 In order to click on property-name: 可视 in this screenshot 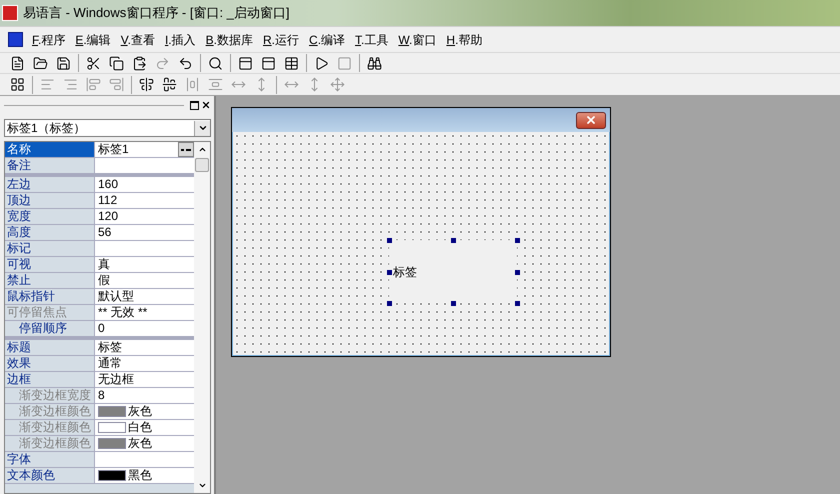, I will do `click(50, 264)`.